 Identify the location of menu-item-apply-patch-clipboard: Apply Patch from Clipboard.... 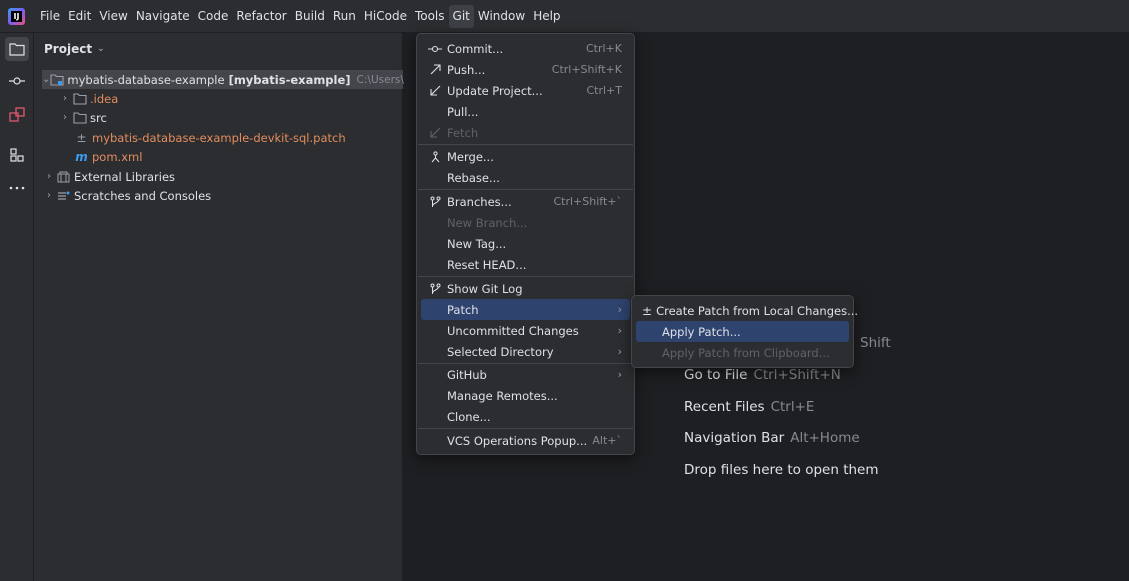
(746, 352).